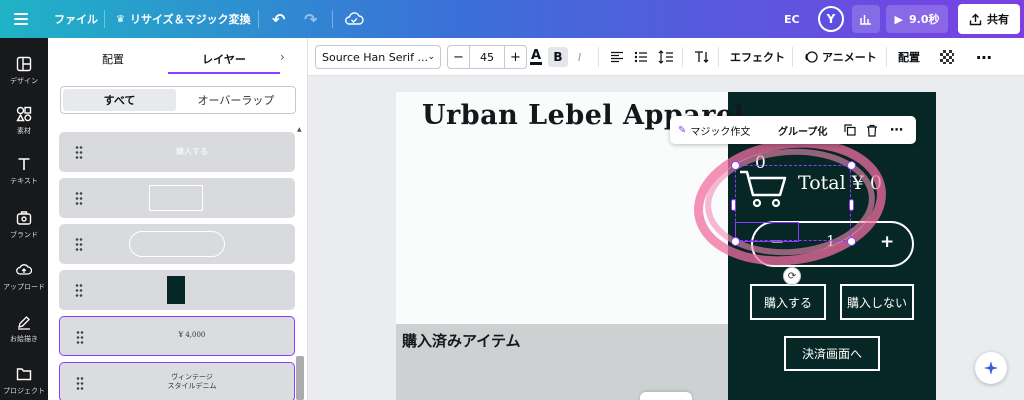  I want to click on brand-icon, so click(24, 218).